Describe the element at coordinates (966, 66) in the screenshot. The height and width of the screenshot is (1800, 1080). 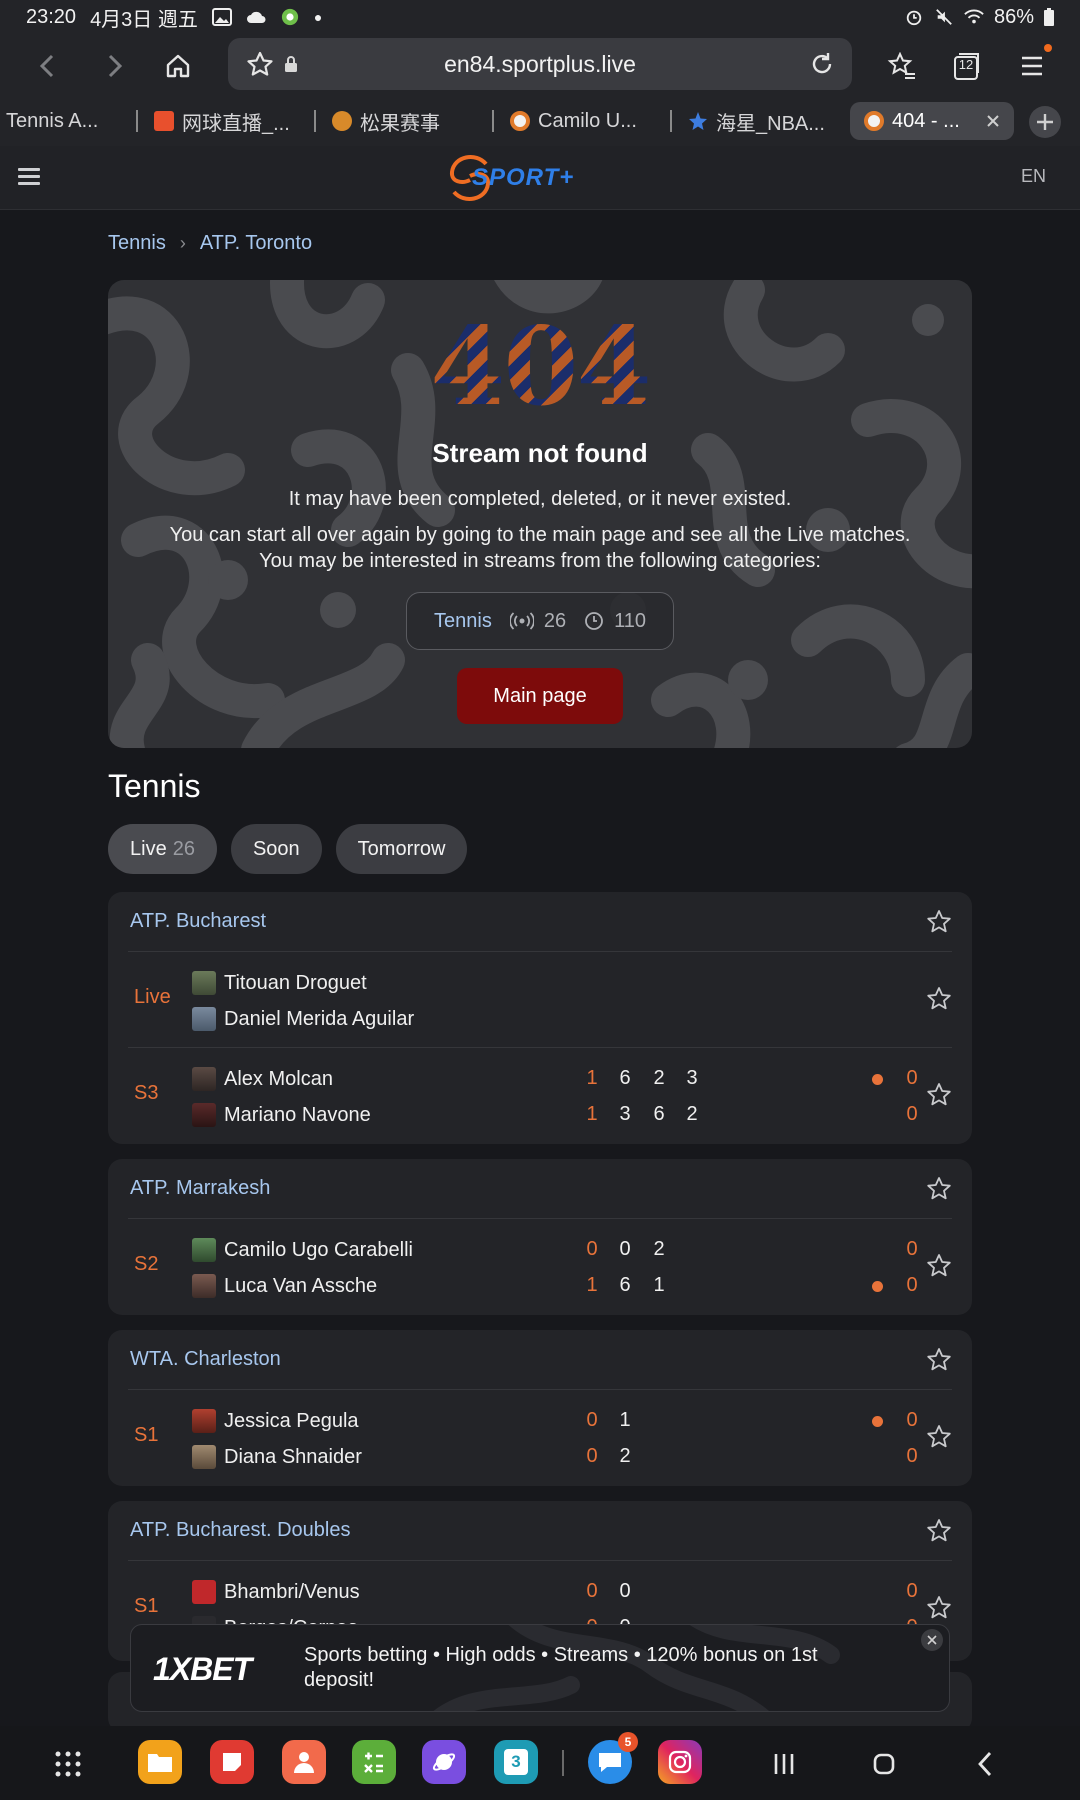
I see `tab-switcher-button: 12` at that location.